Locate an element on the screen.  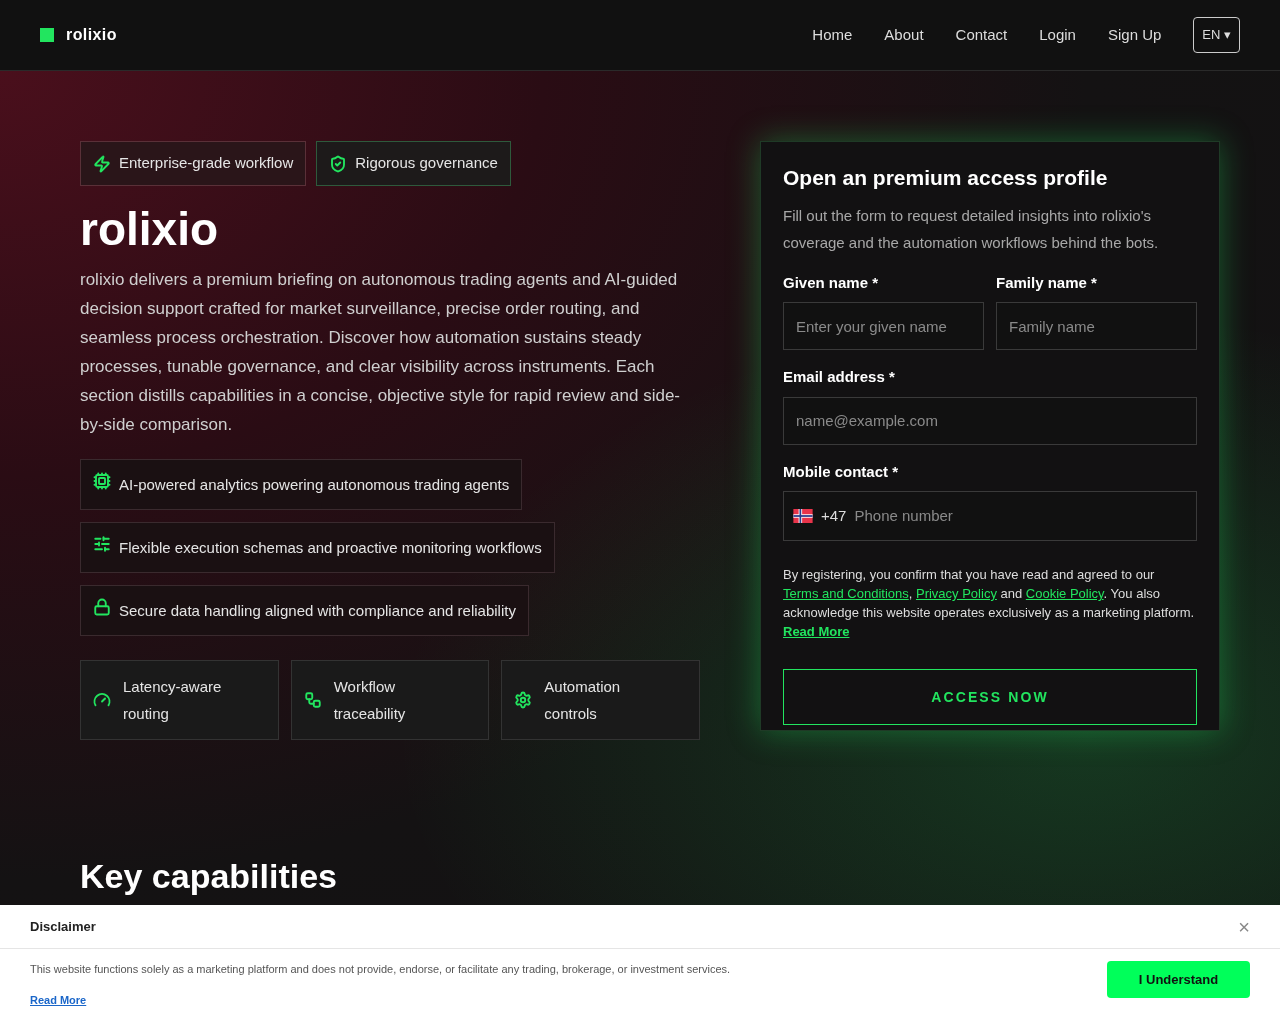
brand-link: rolixio is located at coordinates (91, 35).